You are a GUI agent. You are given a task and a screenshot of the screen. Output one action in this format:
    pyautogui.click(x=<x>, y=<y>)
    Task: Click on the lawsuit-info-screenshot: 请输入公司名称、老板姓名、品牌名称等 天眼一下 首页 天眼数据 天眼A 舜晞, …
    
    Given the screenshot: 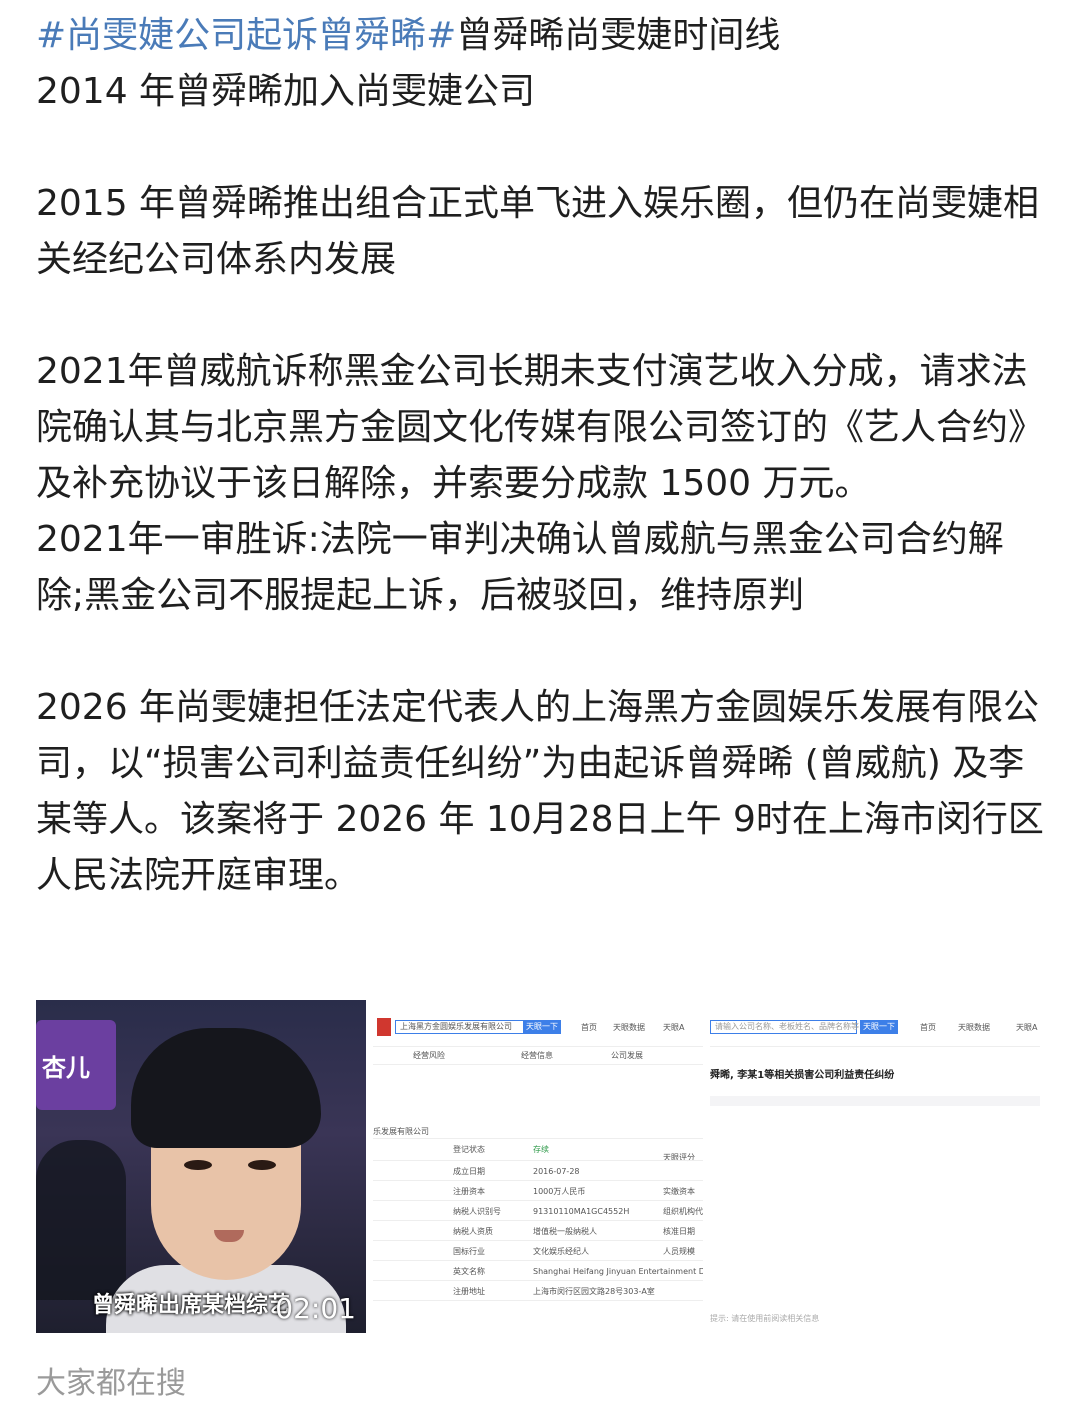 What is the action you would take?
    pyautogui.click(x=875, y=1166)
    